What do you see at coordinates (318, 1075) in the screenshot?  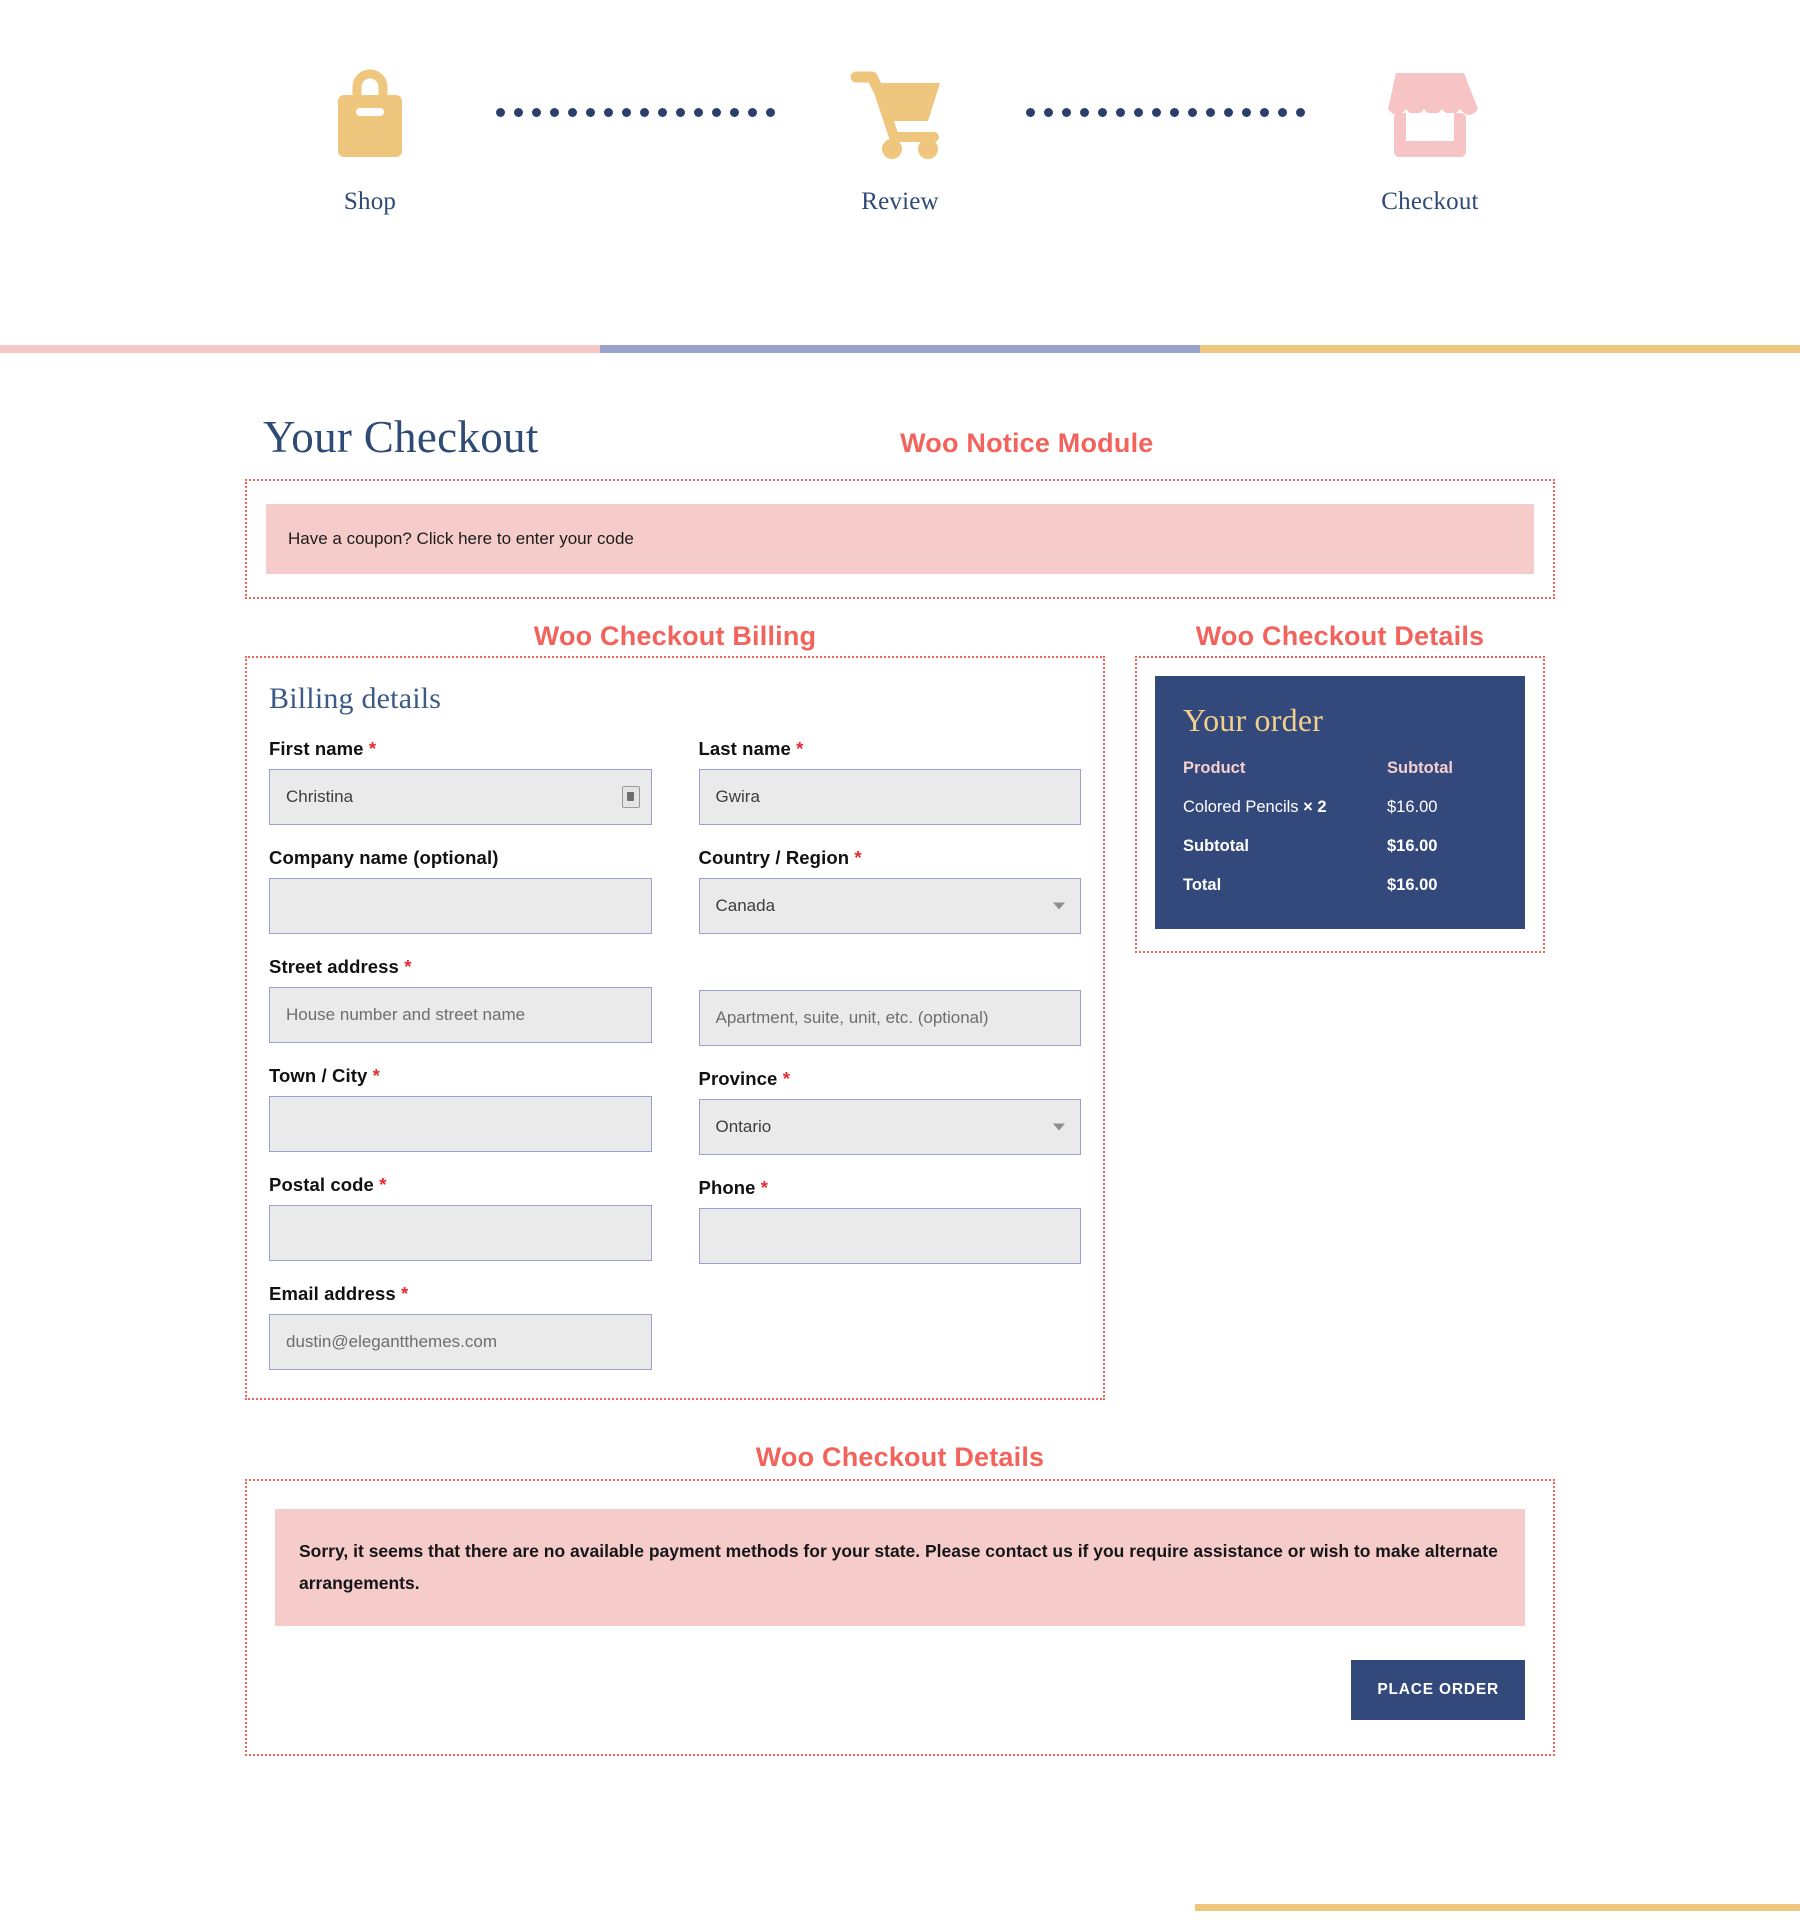 I see `city-label-text: Town / City` at bounding box center [318, 1075].